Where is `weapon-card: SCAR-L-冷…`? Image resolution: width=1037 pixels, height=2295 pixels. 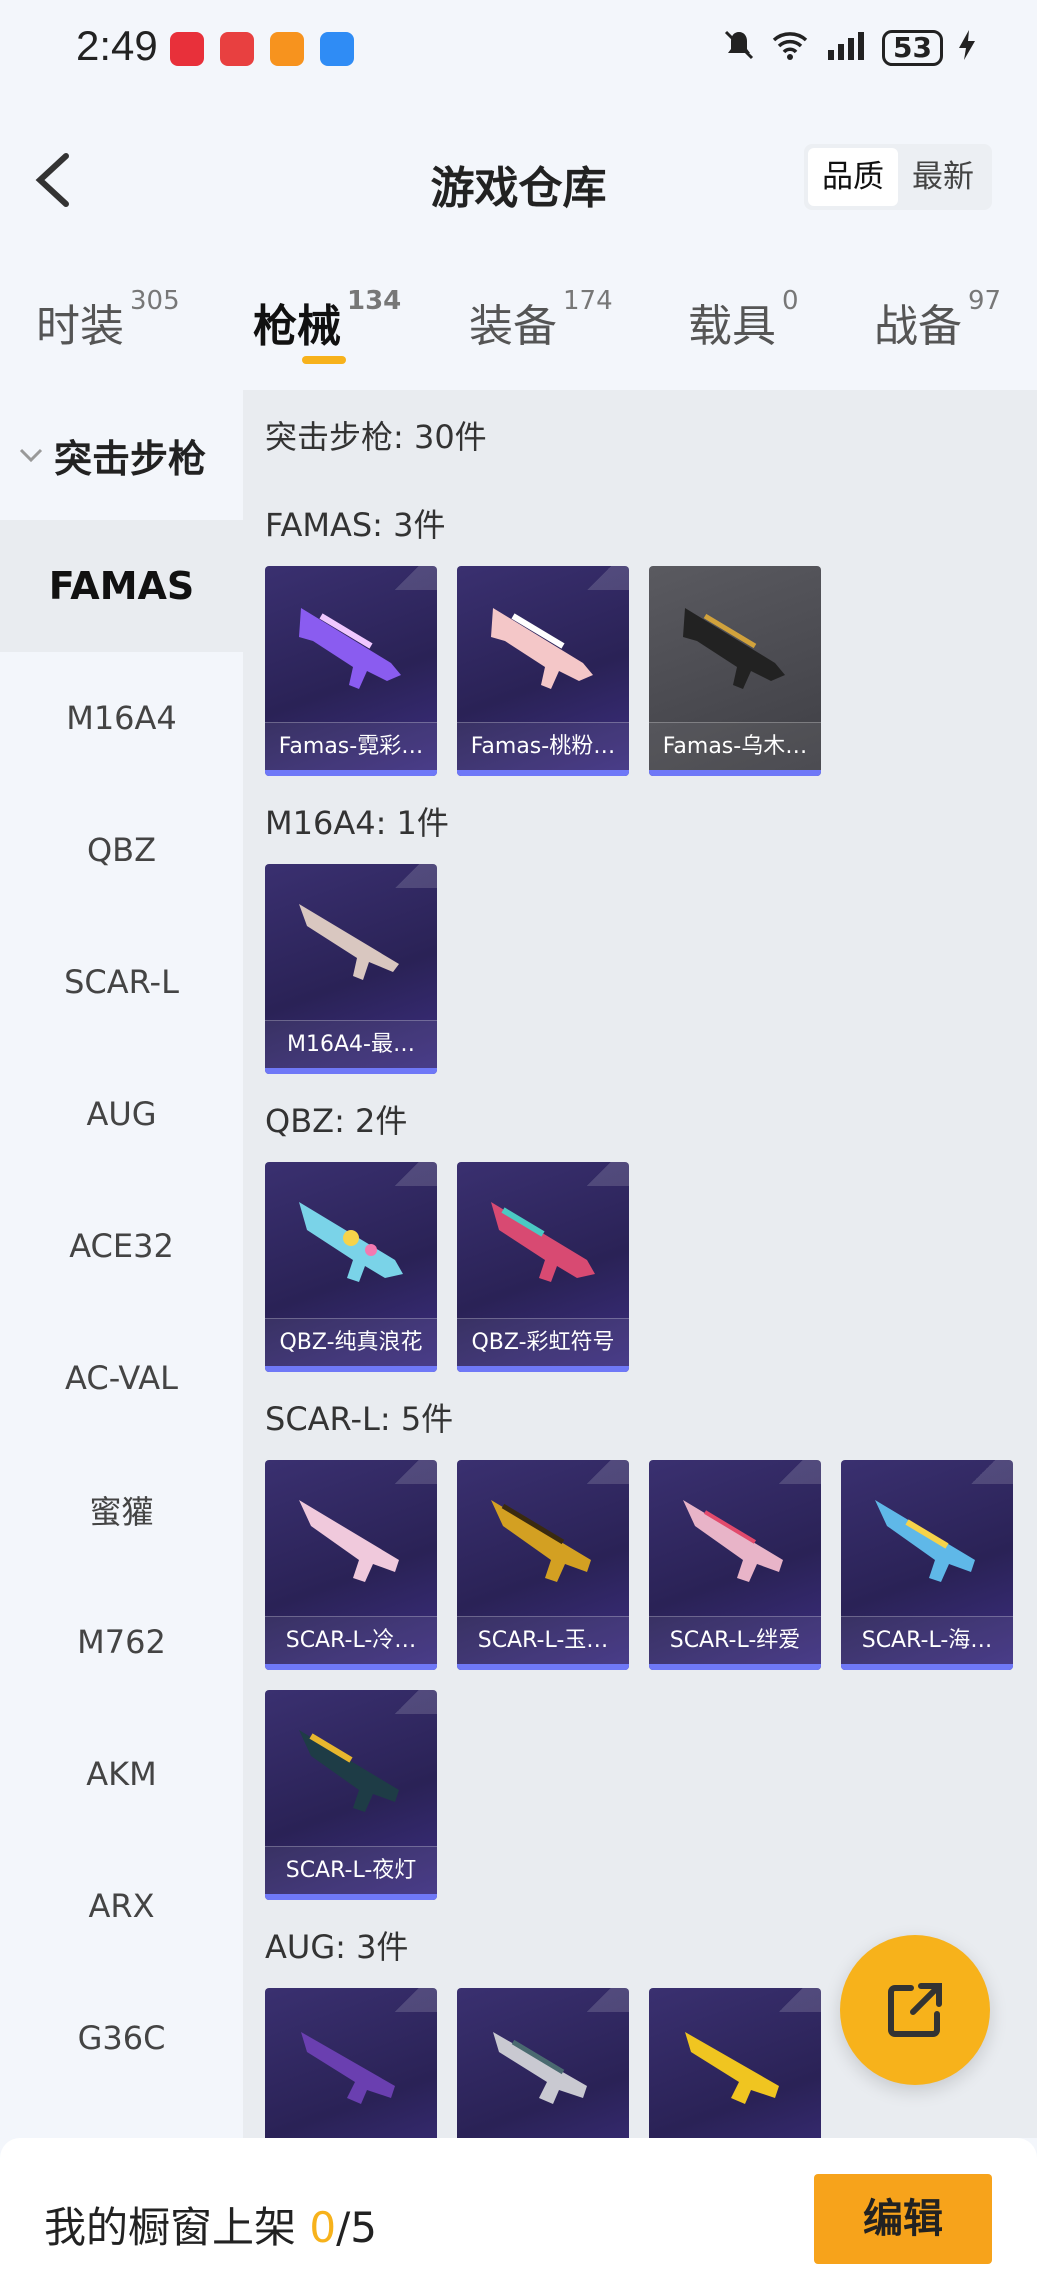
weapon-card: SCAR-L-冷… is located at coordinates (351, 1565).